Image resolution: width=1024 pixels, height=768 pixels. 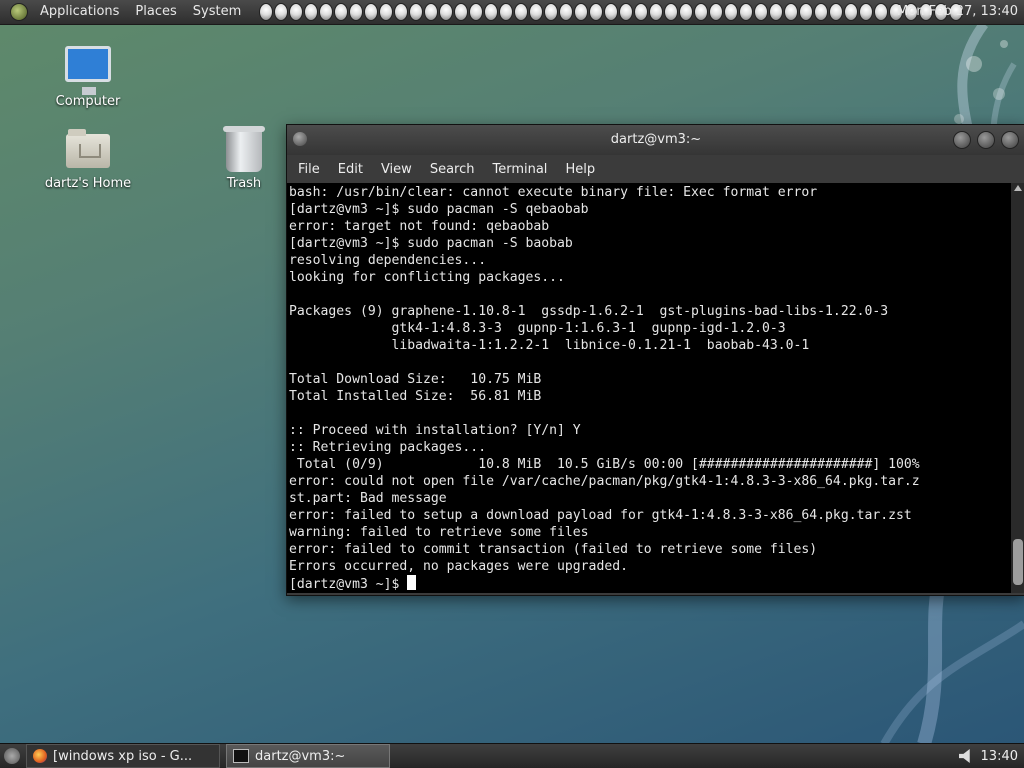 I want to click on trash-icon, so click(x=244, y=149).